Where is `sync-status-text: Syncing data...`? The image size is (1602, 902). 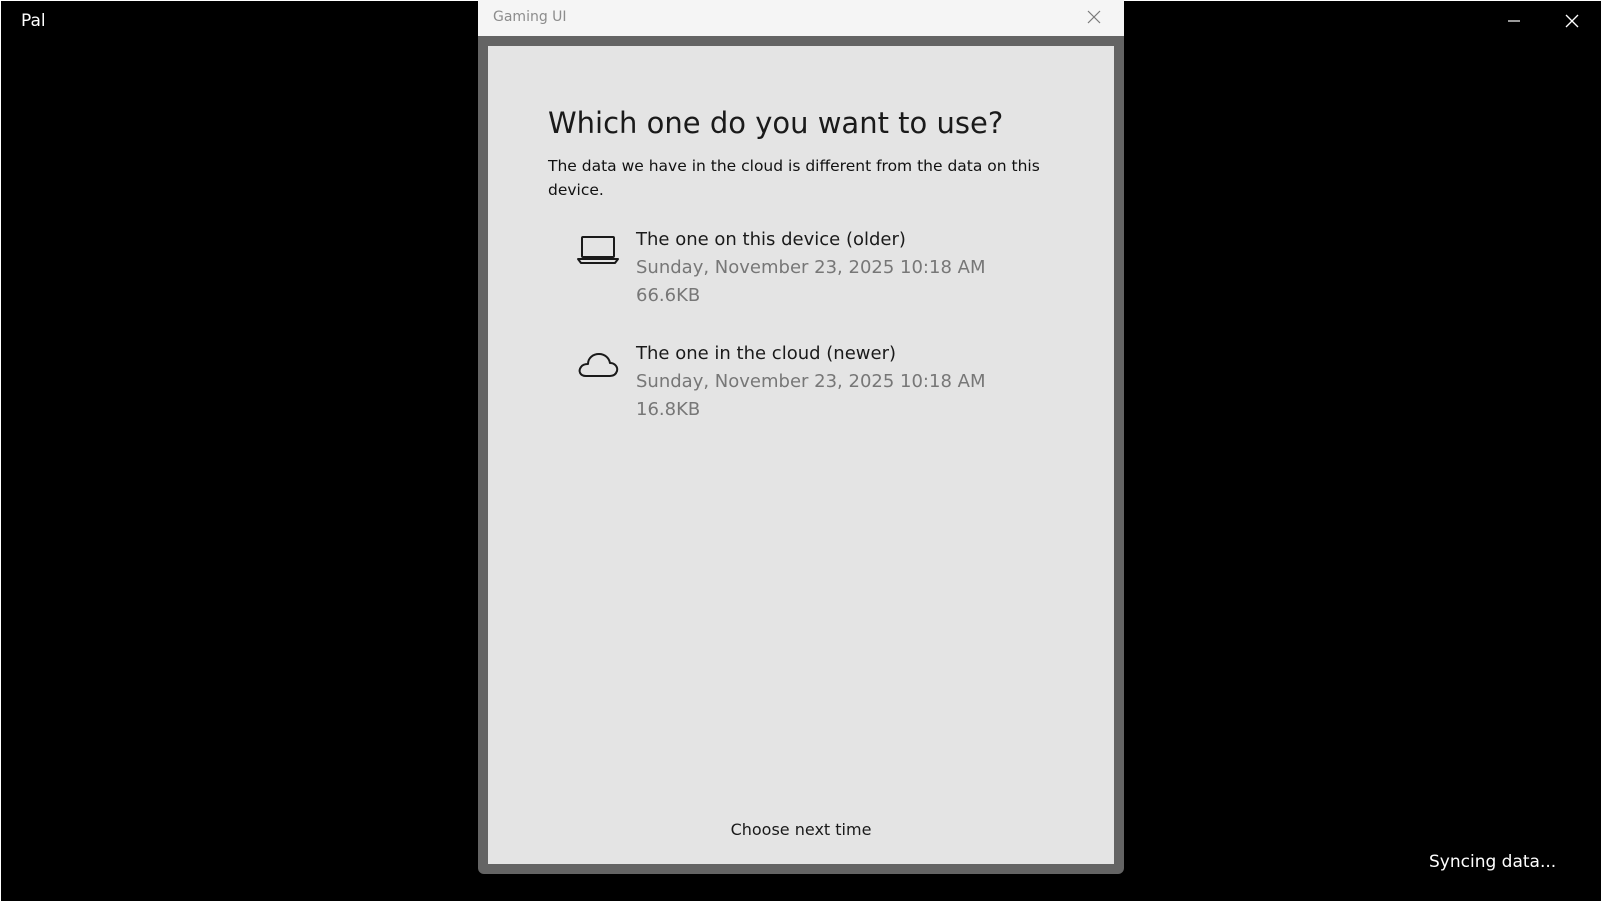
sync-status-text: Syncing data... is located at coordinates (1493, 862).